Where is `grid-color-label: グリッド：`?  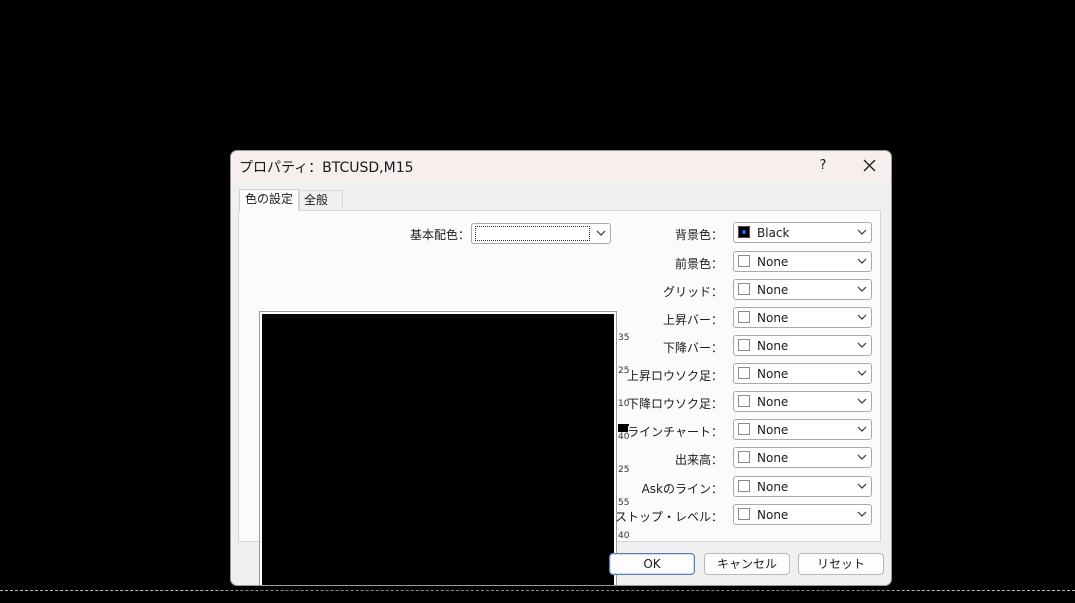 grid-color-label: グリッド： is located at coordinates (692, 292).